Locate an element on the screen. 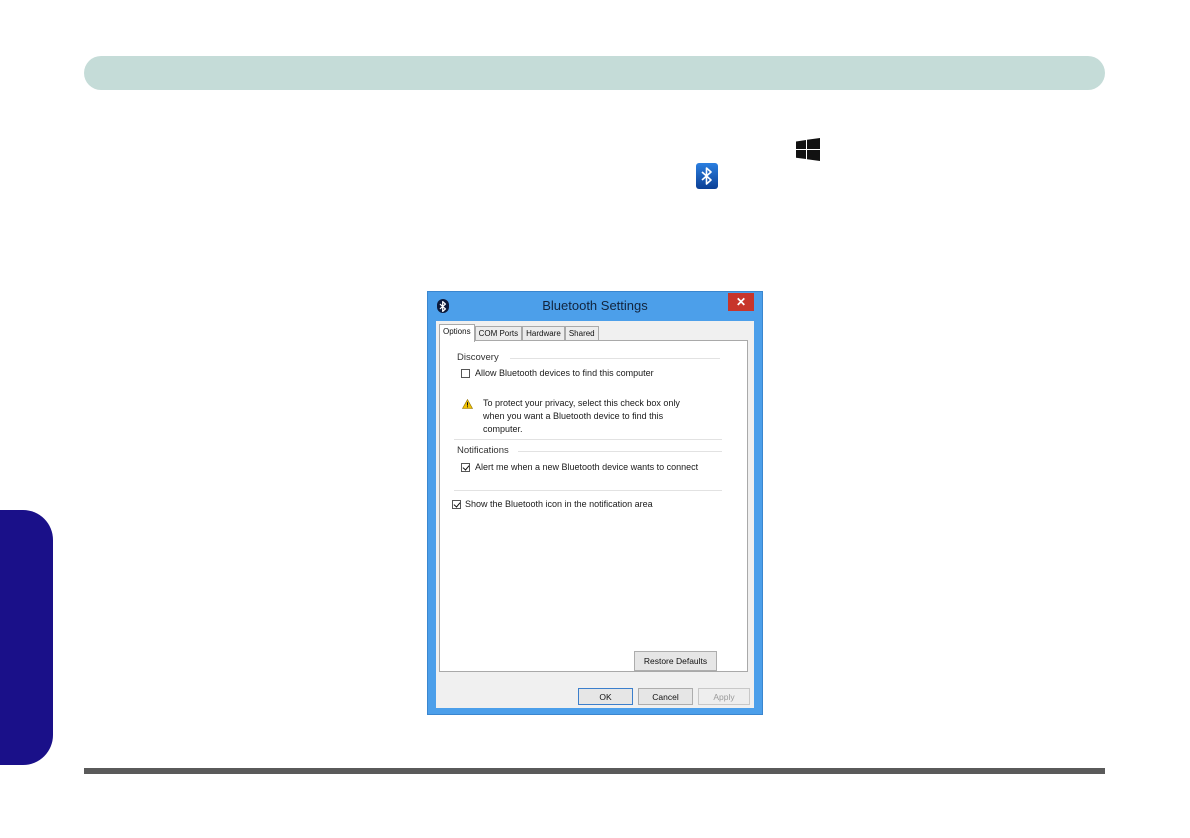 Image resolution: width=1190 pixels, height=838 pixels. allow-discovery-checkbox is located at coordinates (465, 373).